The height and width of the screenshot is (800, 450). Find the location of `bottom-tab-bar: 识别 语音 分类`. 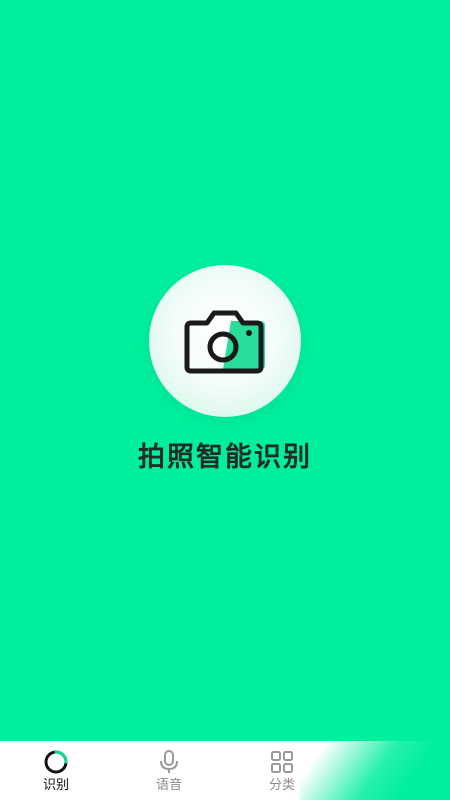

bottom-tab-bar: 识别 语音 分类 is located at coordinates (225, 770).